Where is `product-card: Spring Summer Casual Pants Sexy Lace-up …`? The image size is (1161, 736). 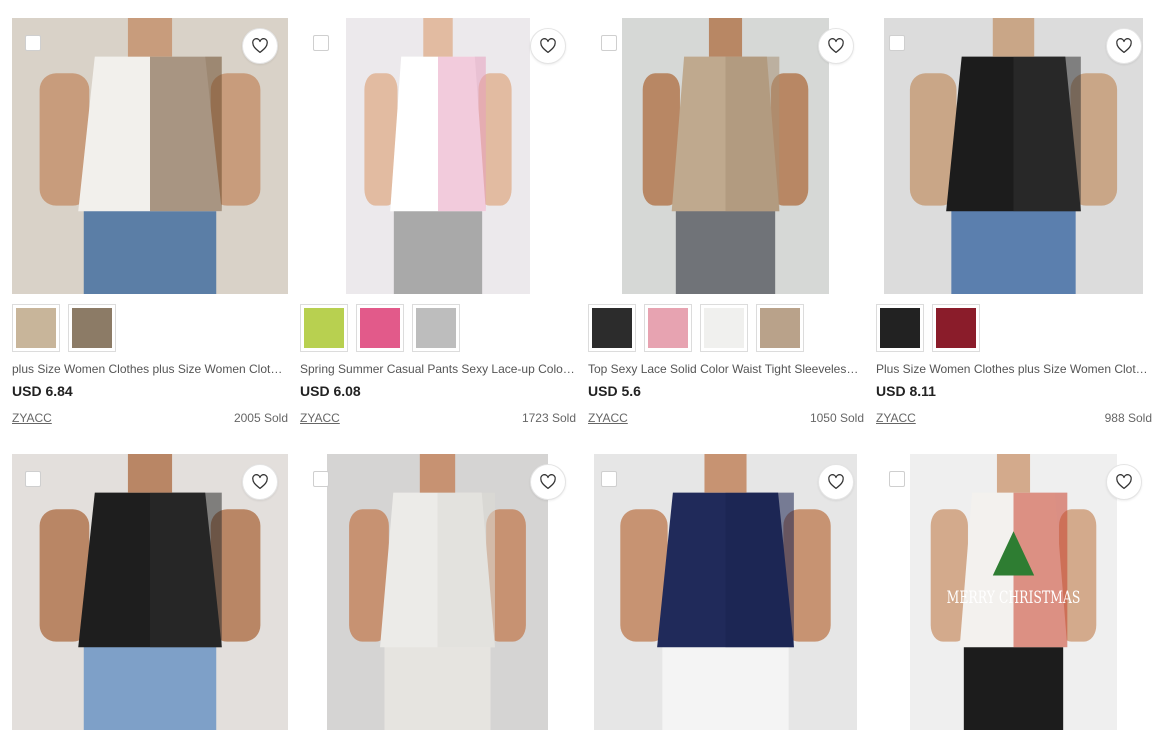
product-card: Spring Summer Casual Pants Sexy Lace-up … is located at coordinates (438, 222).